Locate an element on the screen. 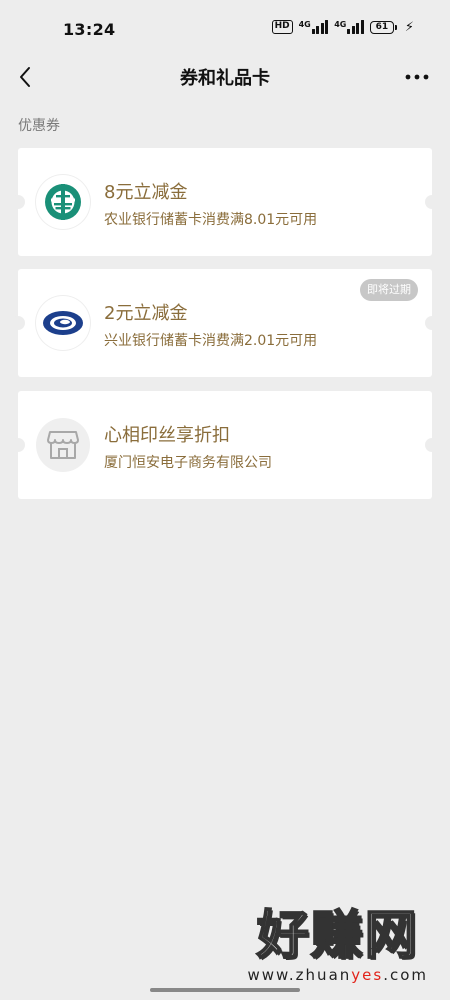 The width and height of the screenshot is (450, 1000). home-indicator is located at coordinates (225, 990).